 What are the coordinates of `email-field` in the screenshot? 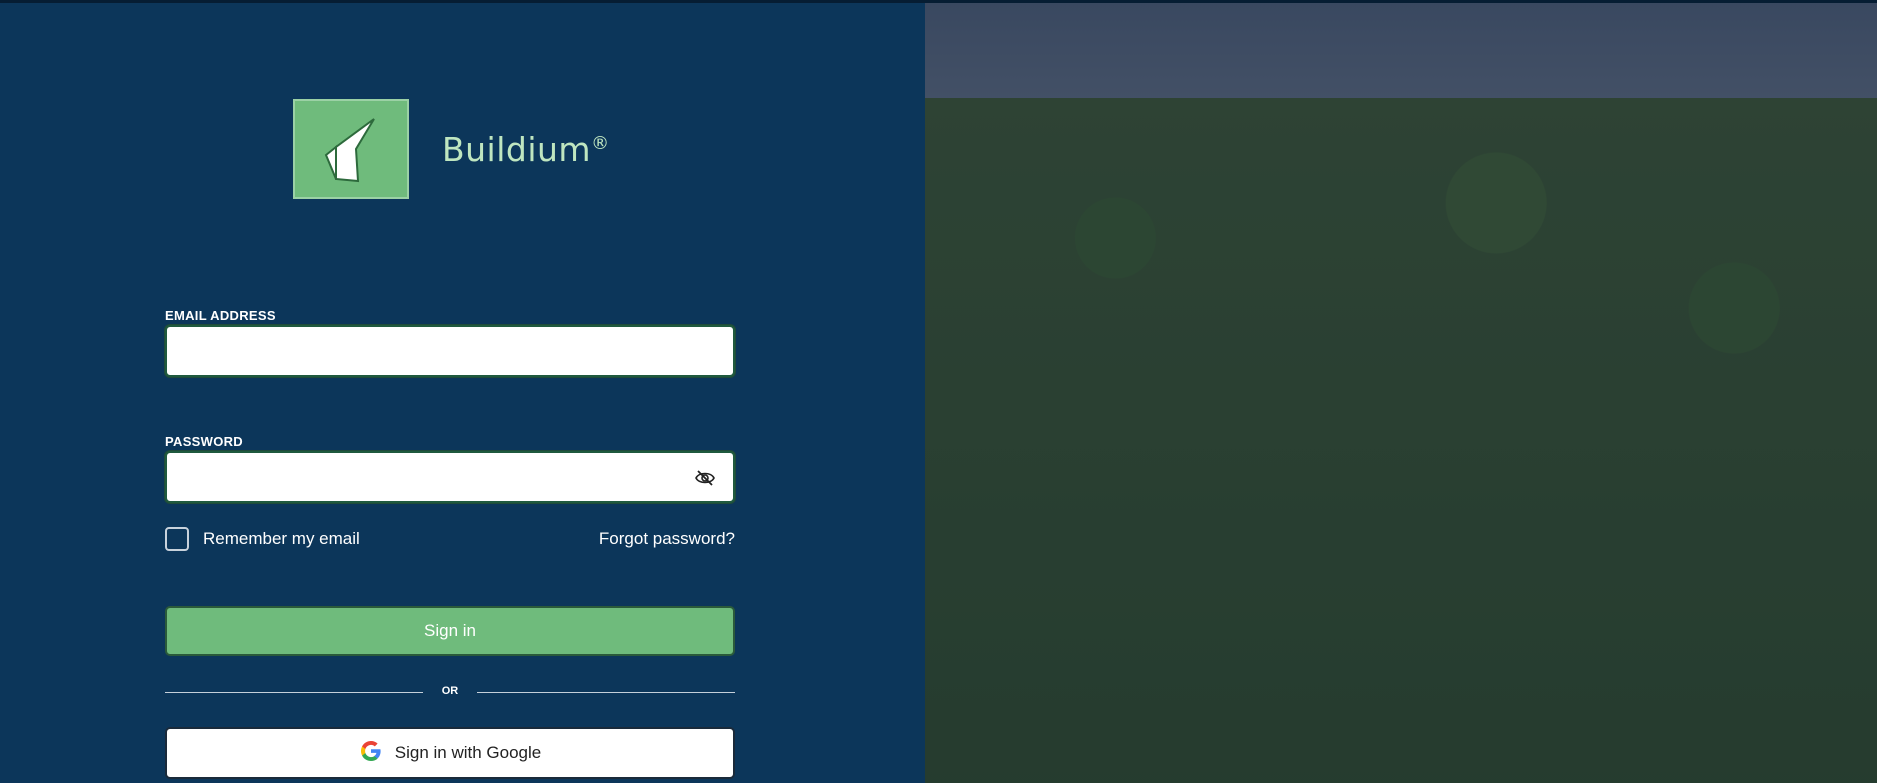 It's located at (450, 351).